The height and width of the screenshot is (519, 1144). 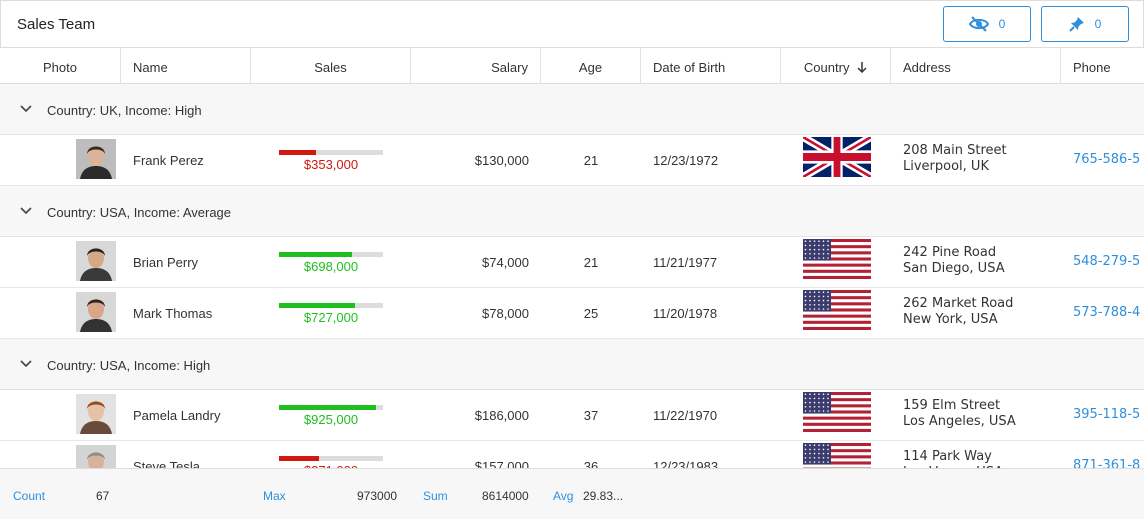 What do you see at coordinates (959, 421) in the screenshot?
I see `address-line-2: Los Angeles, USA` at bounding box center [959, 421].